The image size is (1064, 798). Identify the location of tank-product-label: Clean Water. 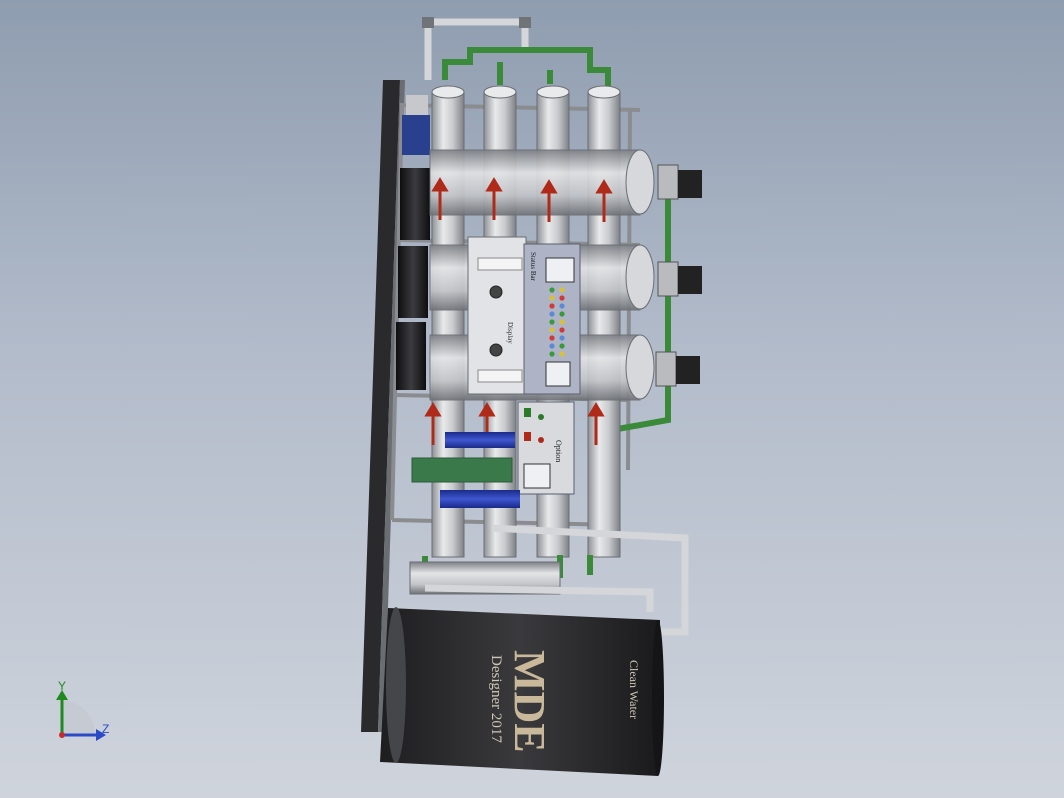
(634, 689).